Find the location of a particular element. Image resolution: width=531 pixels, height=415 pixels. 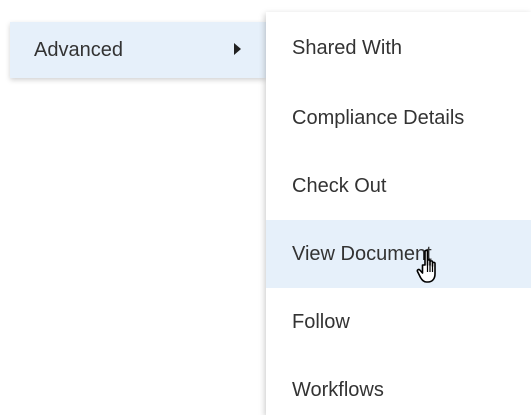

menu-item-shared-with: Shared With is located at coordinates (398, 48).